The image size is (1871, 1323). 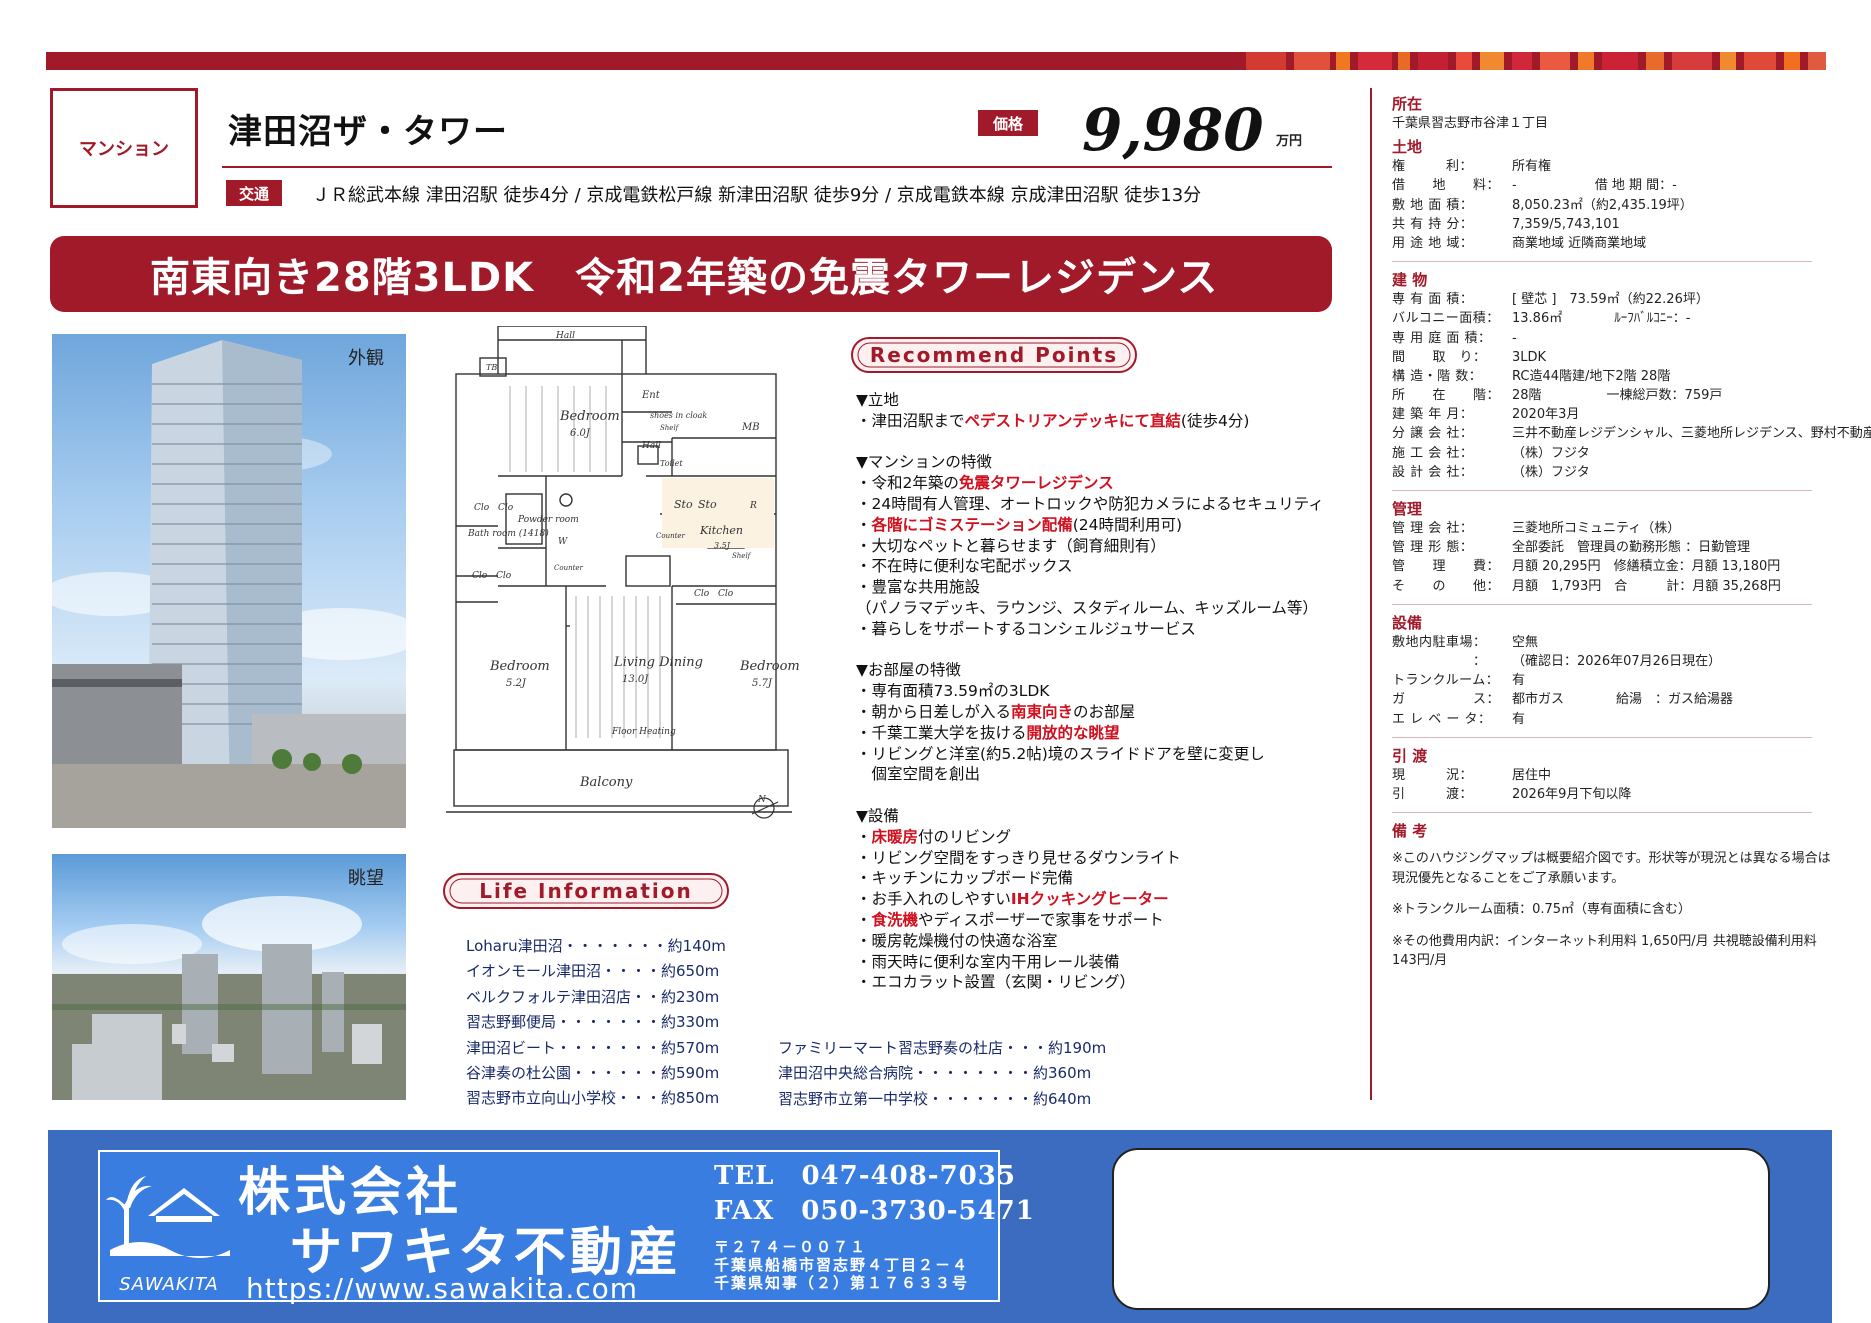 I want to click on recommend-point: ・食洗機やディスポーザーで家事をサポート, so click(x=1091, y=920).